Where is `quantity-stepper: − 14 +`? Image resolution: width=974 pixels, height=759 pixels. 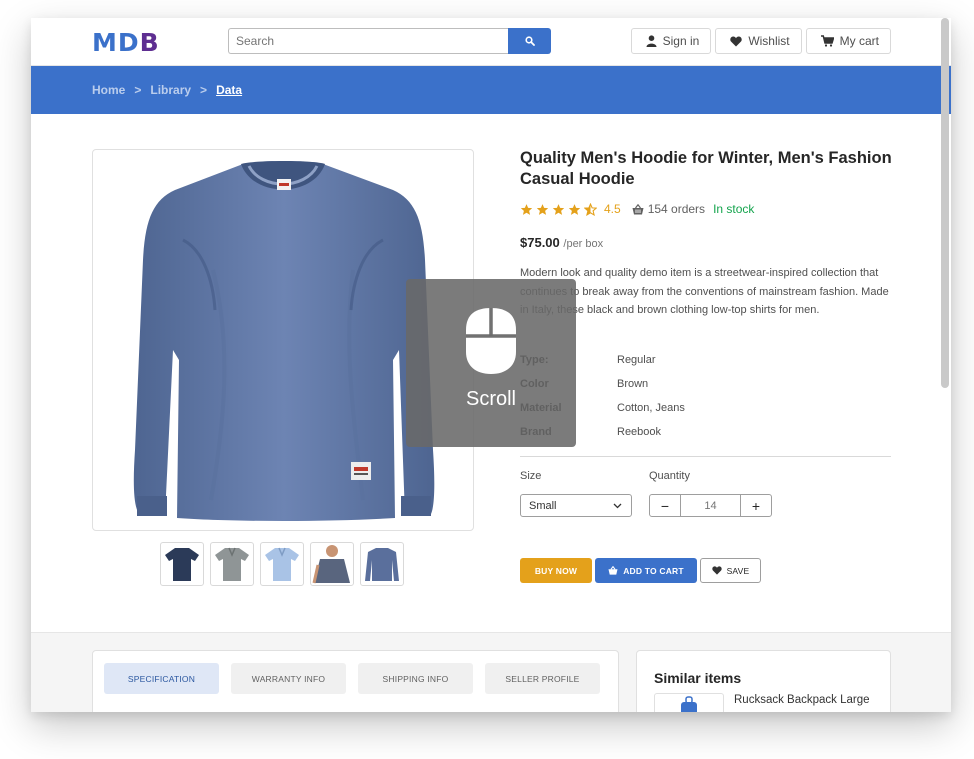
quantity-stepper: − 14 + is located at coordinates (710, 505).